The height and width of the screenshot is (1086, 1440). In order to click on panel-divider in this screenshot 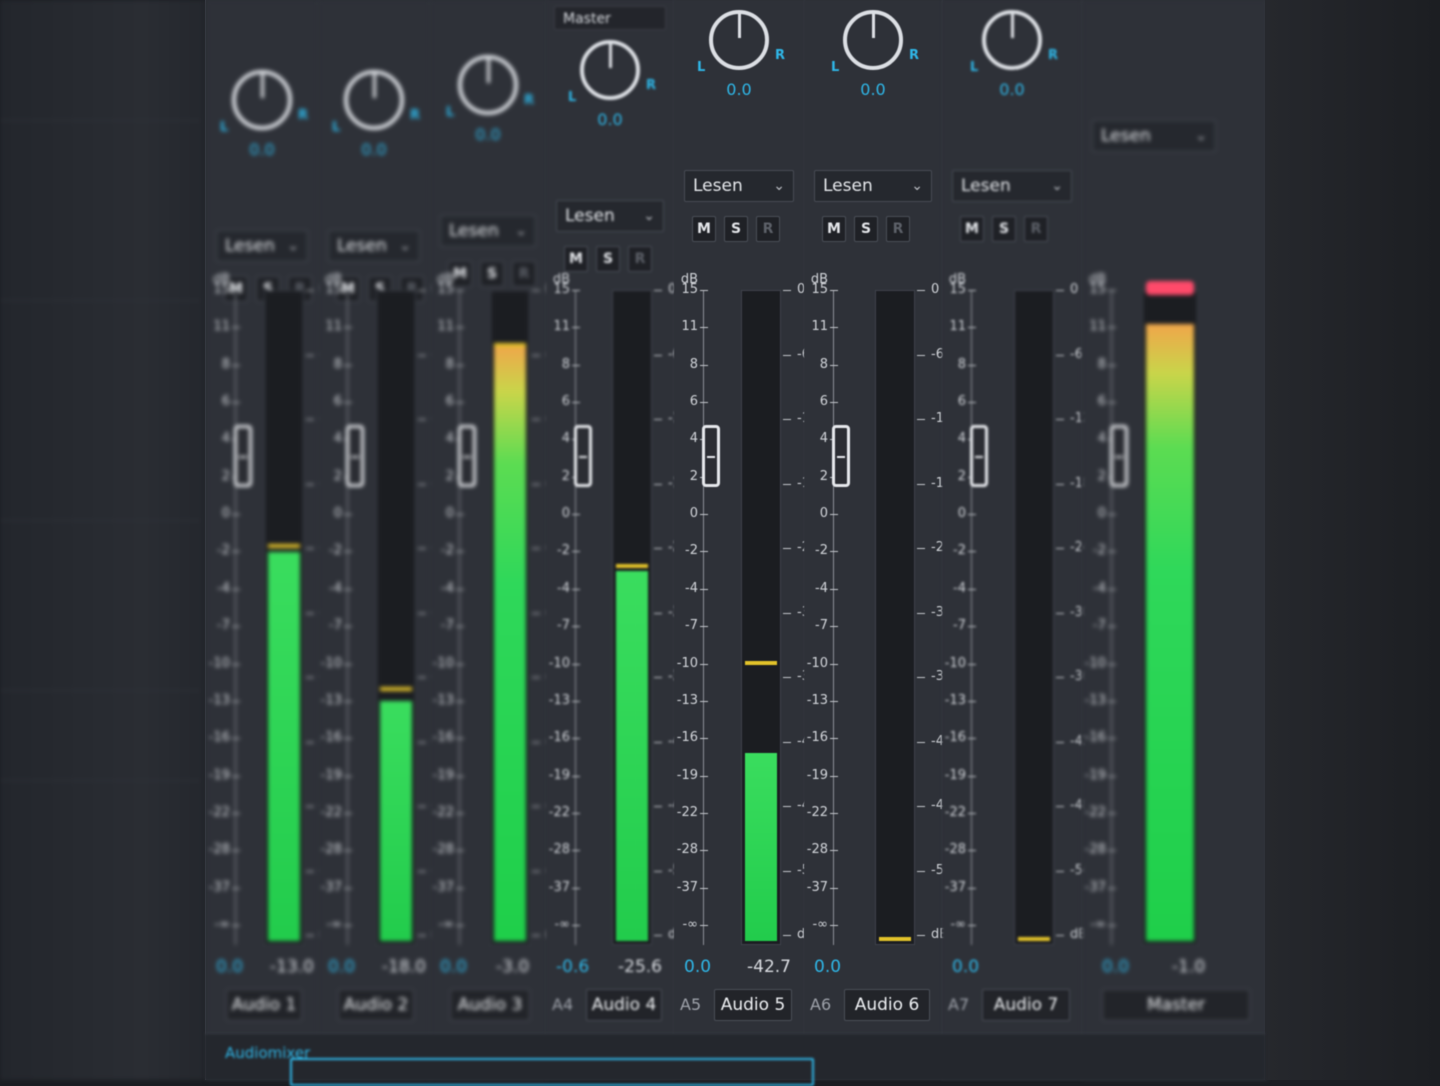, I will do `click(100, 520)`.